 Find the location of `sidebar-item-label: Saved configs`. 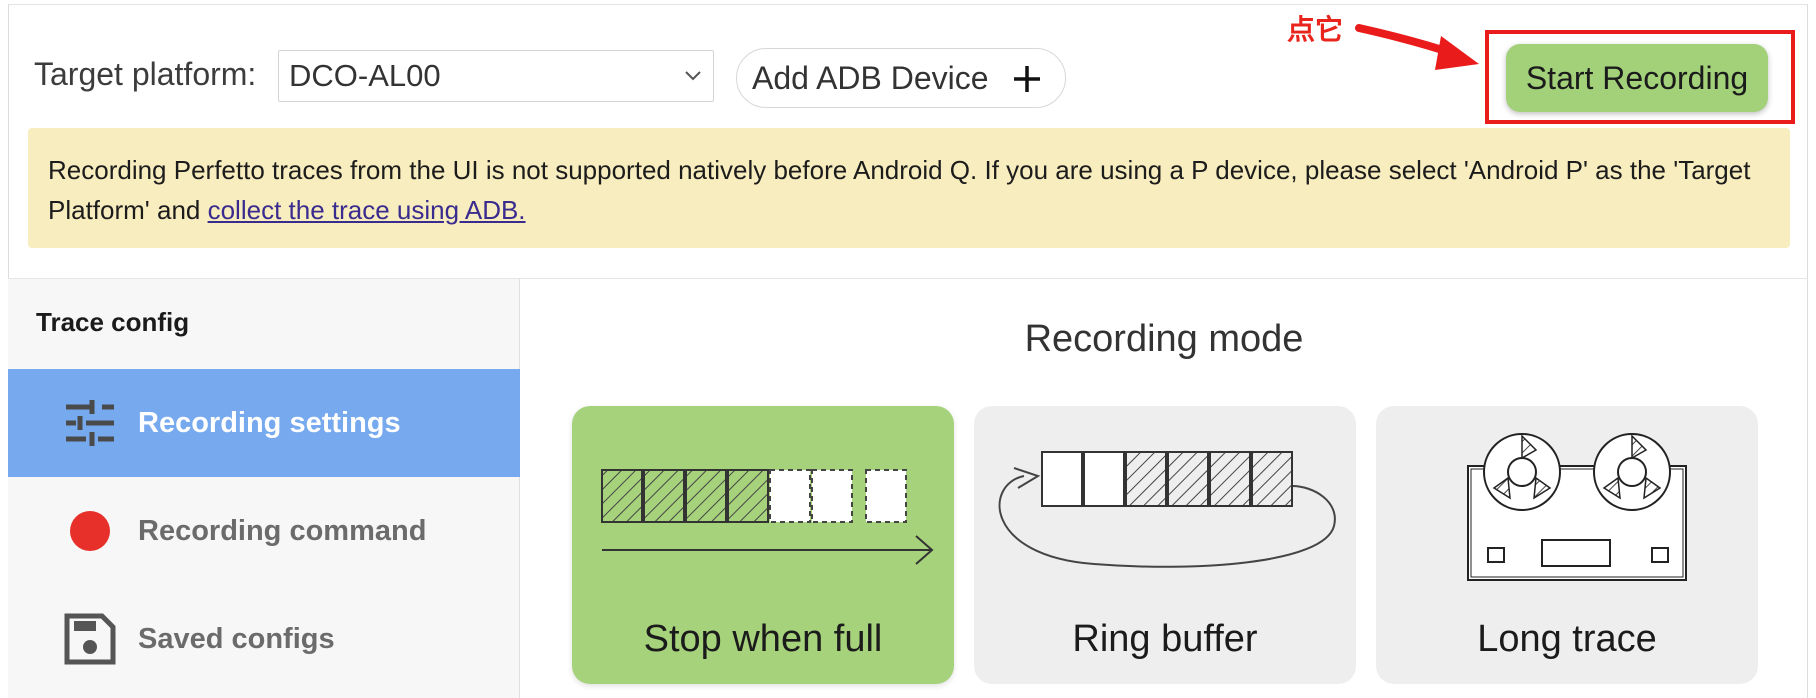

sidebar-item-label: Saved configs is located at coordinates (236, 638).